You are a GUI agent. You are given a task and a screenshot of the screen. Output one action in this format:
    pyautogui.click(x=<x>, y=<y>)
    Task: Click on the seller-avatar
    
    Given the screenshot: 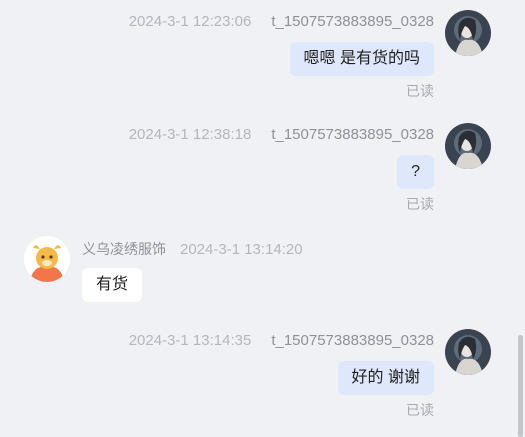 What is the action you would take?
    pyautogui.click(x=47, y=259)
    